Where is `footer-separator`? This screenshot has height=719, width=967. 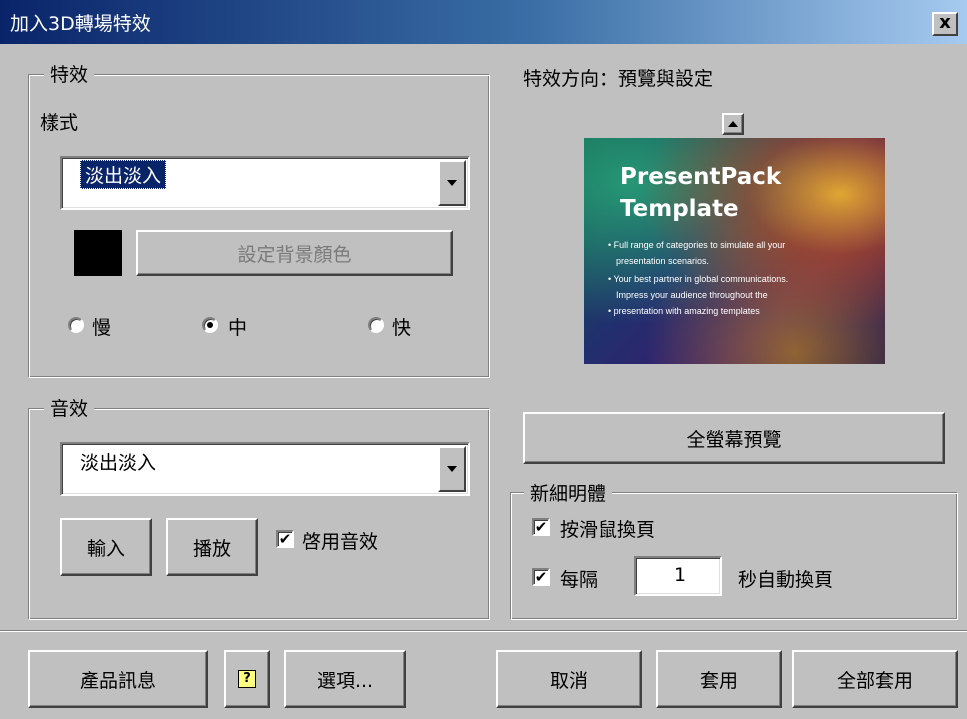 footer-separator is located at coordinates (483, 631).